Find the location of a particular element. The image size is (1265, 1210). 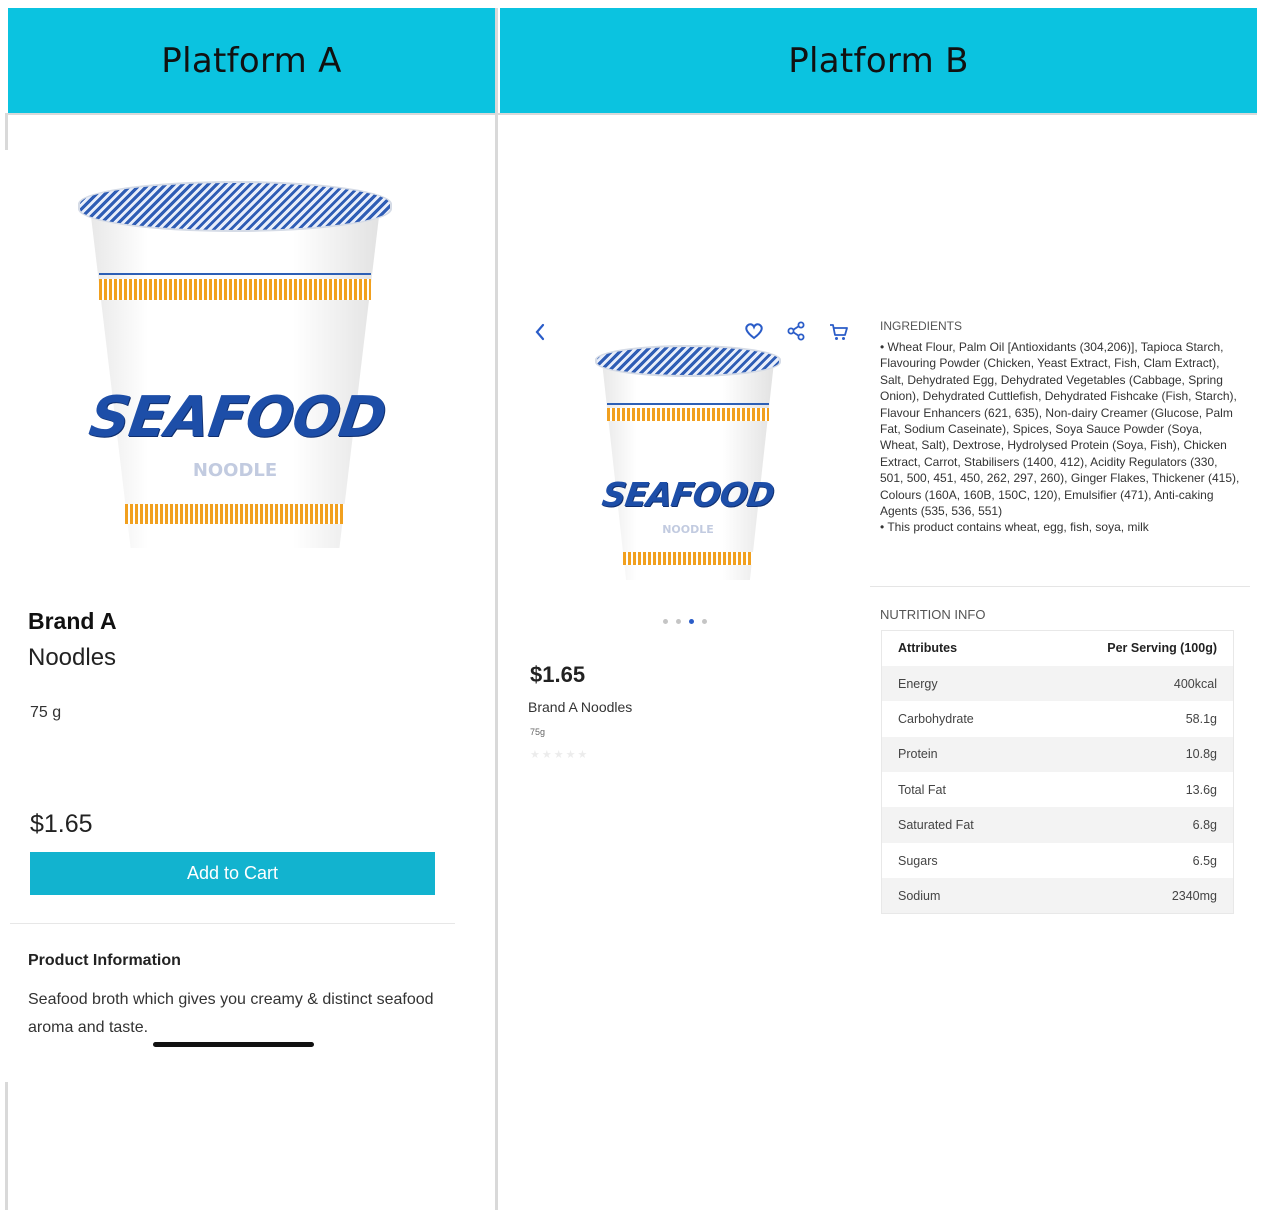

header-underline-b is located at coordinates (877, 114).